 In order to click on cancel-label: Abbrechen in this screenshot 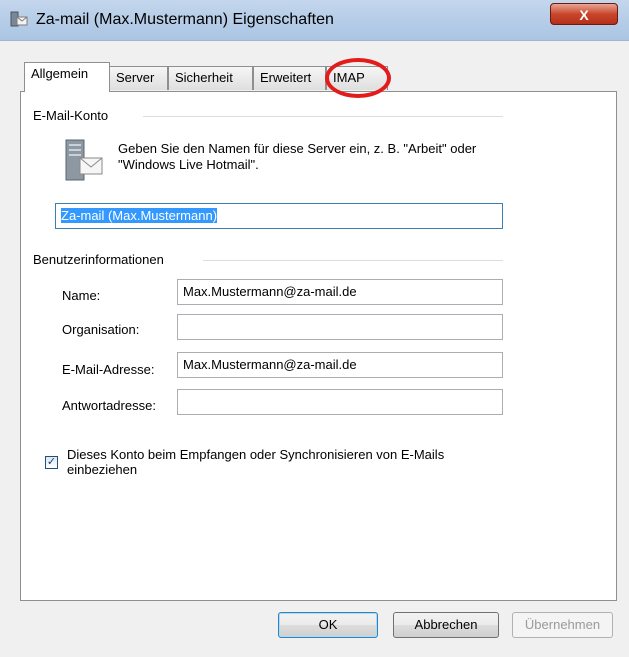, I will do `click(446, 624)`.